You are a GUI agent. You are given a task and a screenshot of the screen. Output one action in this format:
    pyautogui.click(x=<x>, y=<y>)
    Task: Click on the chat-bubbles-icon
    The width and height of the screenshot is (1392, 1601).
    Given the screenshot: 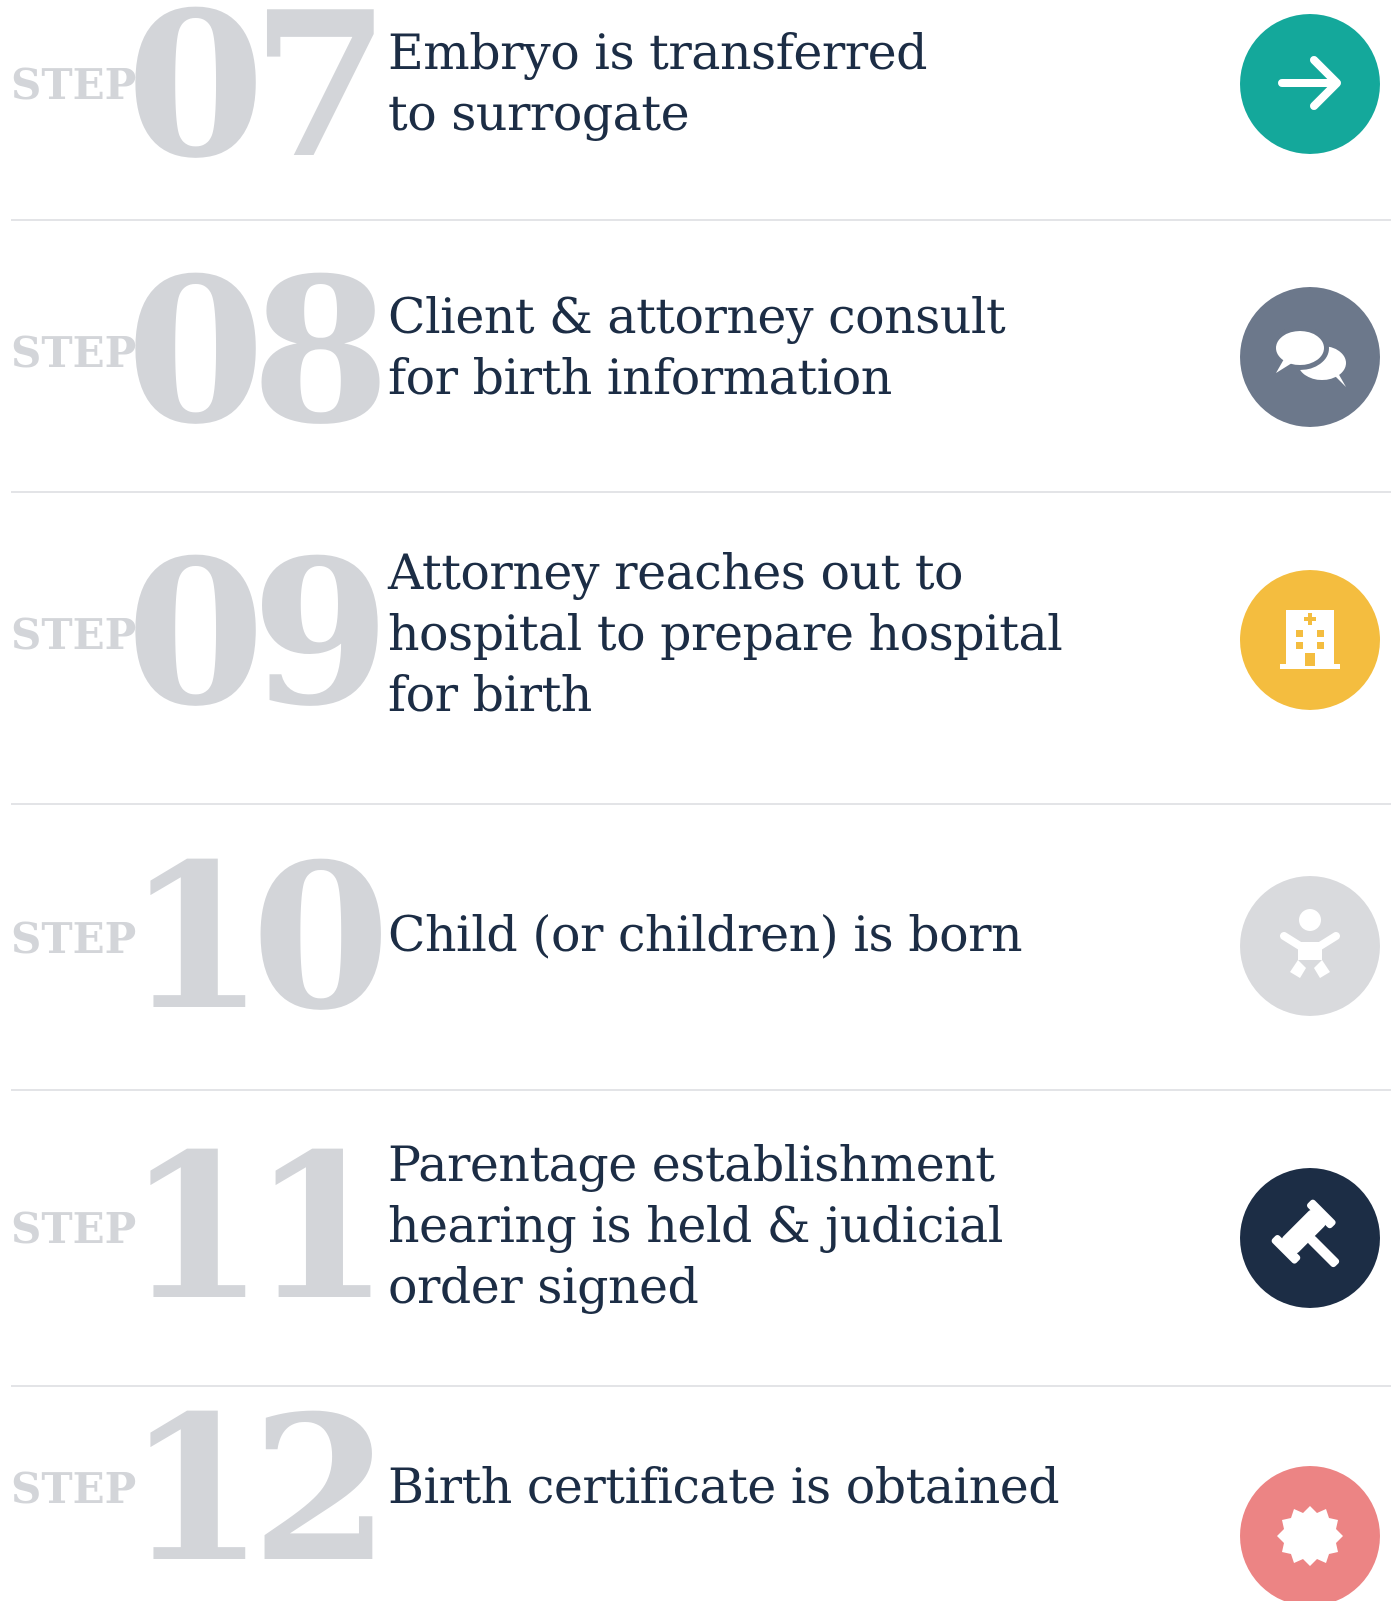 What is the action you would take?
    pyautogui.click(x=1310, y=357)
    